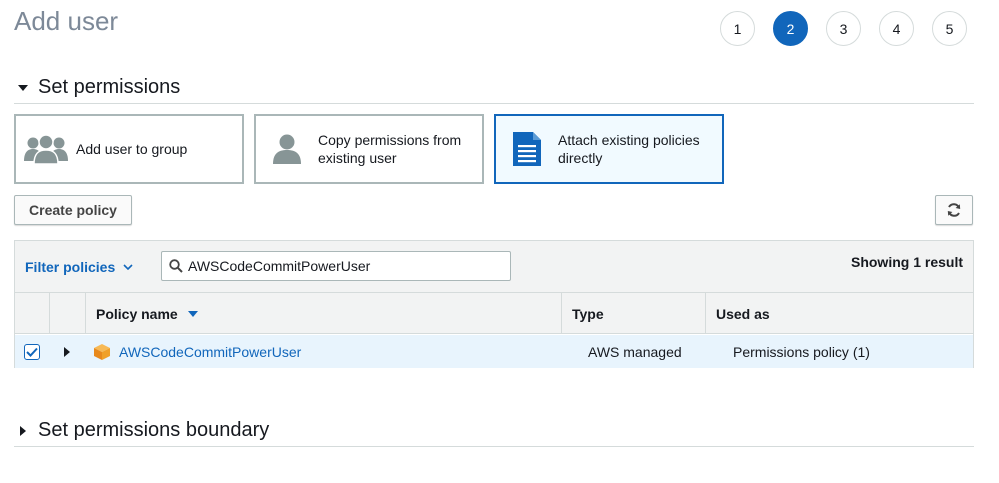 The width and height of the screenshot is (999, 483). What do you see at coordinates (137, 313) in the screenshot?
I see `column-label: Policy name` at bounding box center [137, 313].